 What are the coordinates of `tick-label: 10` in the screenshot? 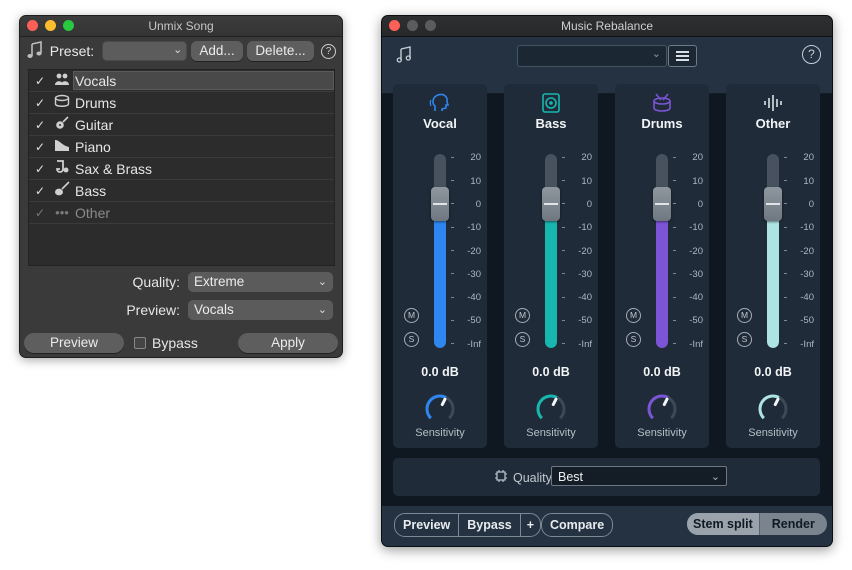 It's located at (697, 181).